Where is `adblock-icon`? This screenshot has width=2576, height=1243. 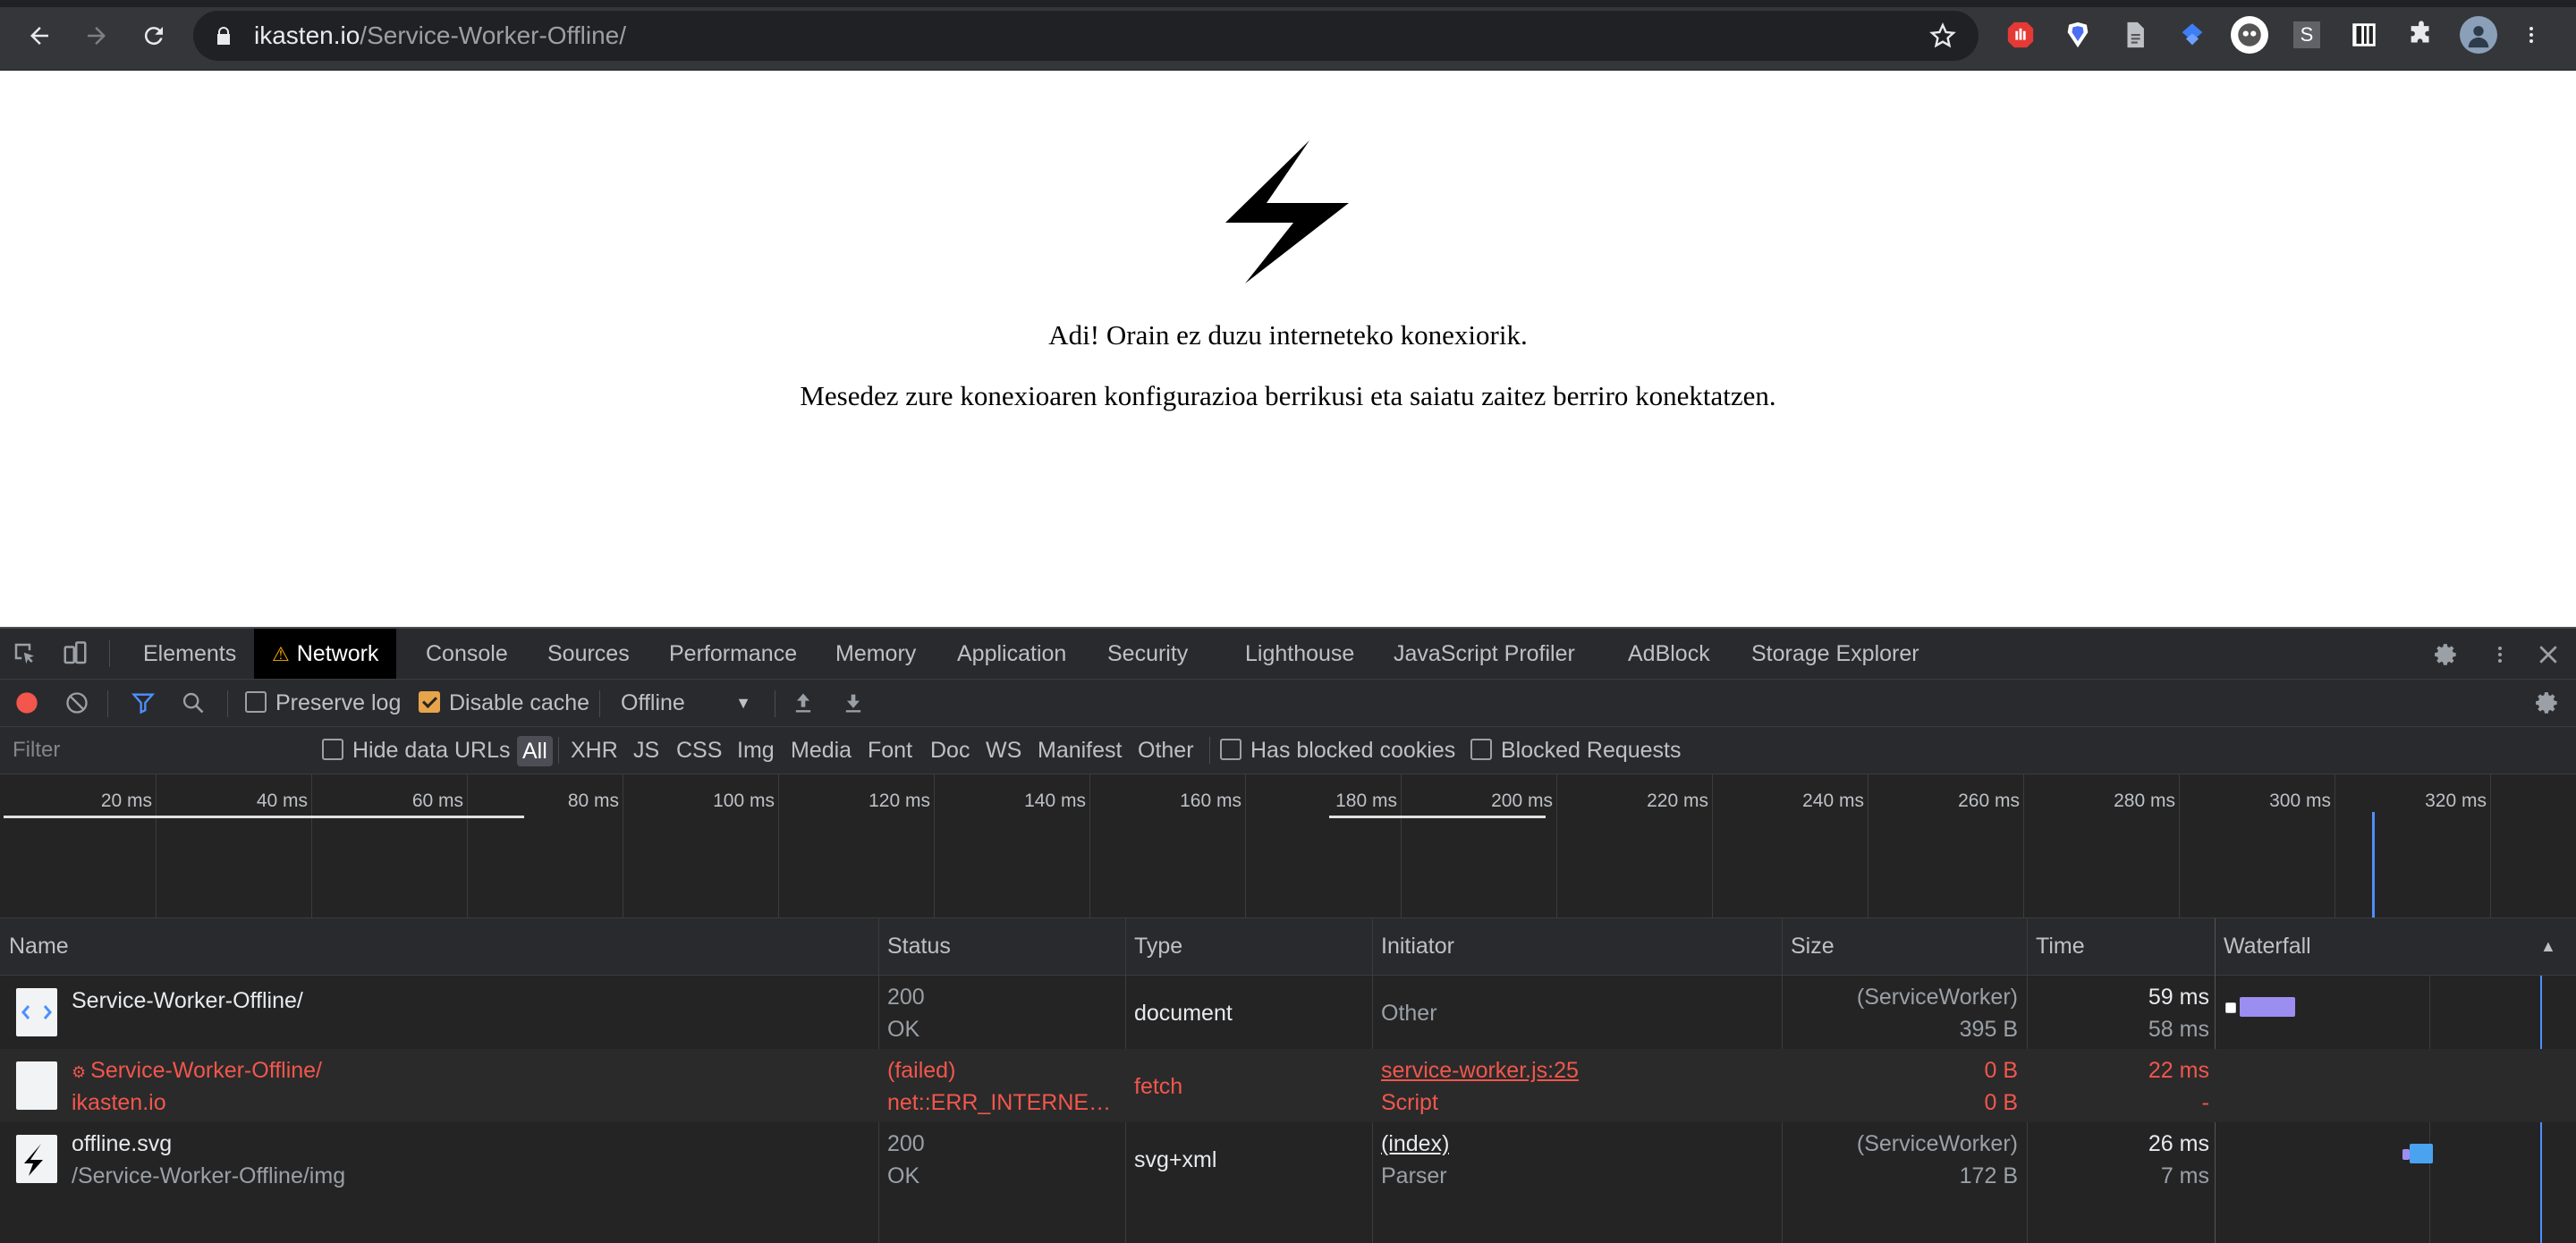 adblock-icon is located at coordinates (2020, 35).